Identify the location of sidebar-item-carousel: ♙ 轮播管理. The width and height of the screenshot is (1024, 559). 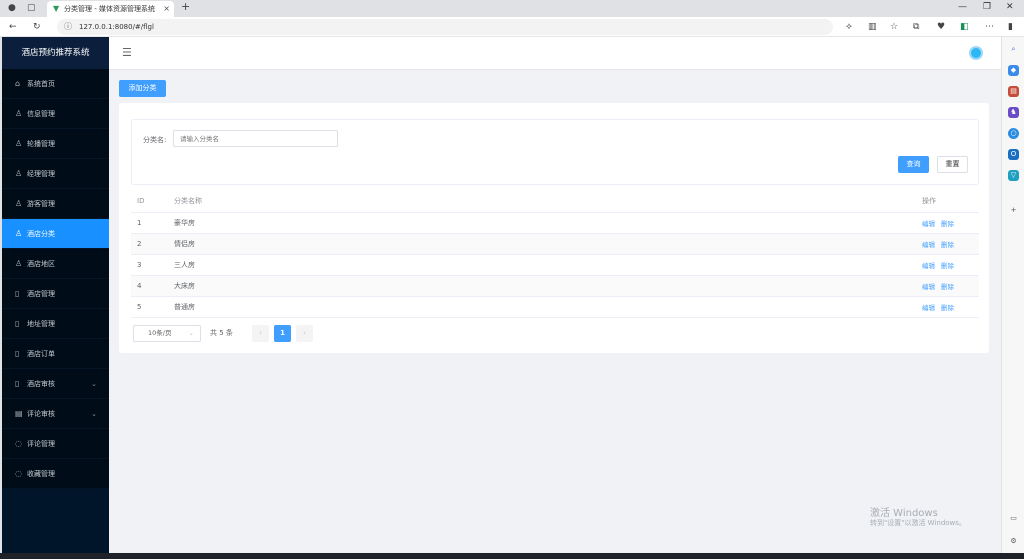
(55, 144).